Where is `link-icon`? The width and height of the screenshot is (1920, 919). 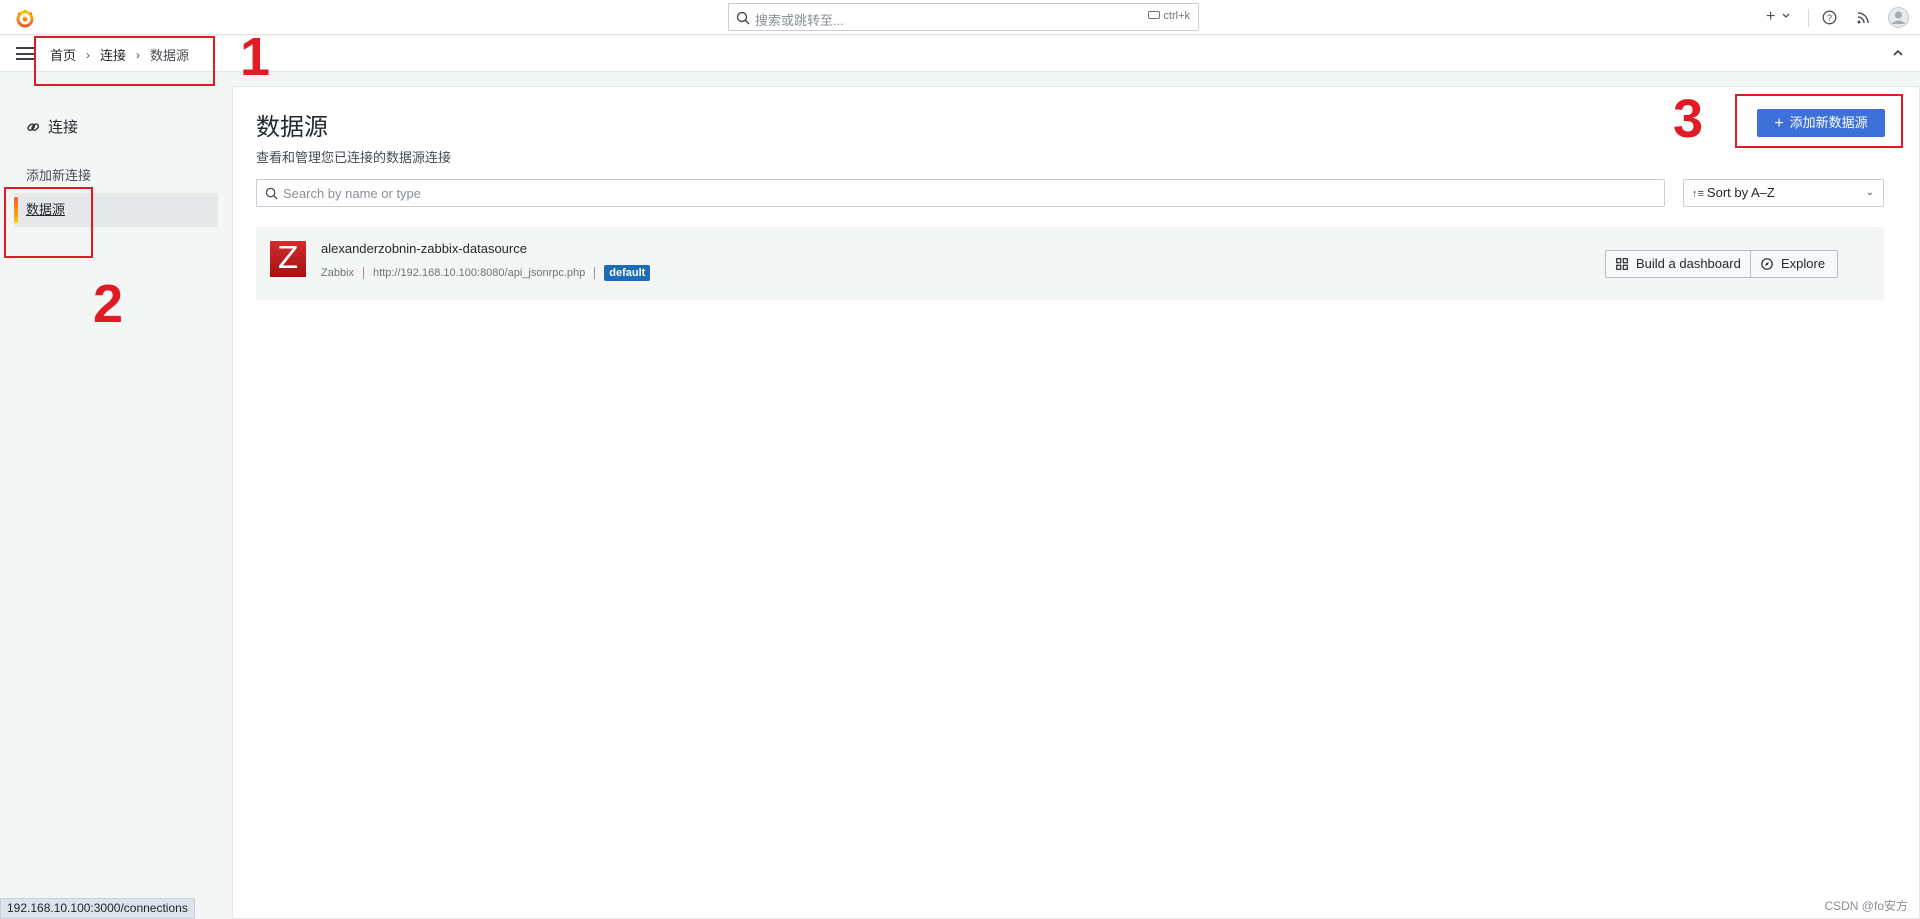
link-icon is located at coordinates (33, 126).